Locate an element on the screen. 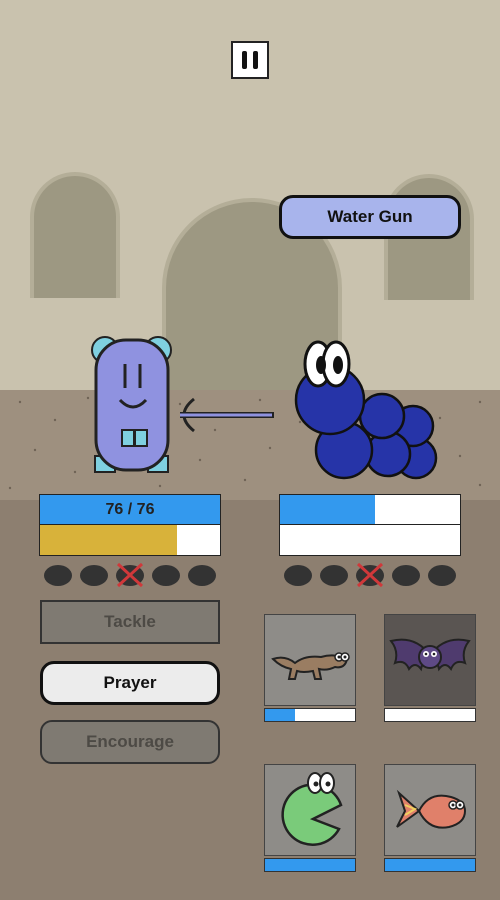  enemy-team-pips is located at coordinates (370, 575).